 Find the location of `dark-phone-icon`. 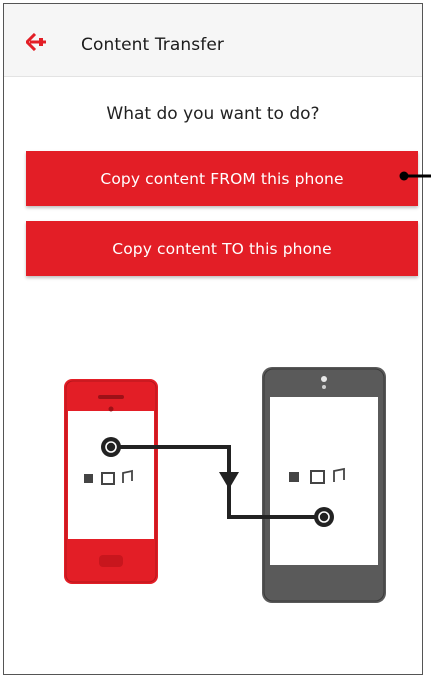

dark-phone-icon is located at coordinates (324, 485).